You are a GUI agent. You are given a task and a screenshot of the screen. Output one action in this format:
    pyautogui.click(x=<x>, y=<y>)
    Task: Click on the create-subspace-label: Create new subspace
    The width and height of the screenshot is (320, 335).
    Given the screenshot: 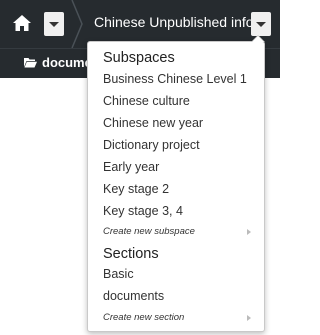 What is the action you would take?
    pyautogui.click(x=149, y=231)
    